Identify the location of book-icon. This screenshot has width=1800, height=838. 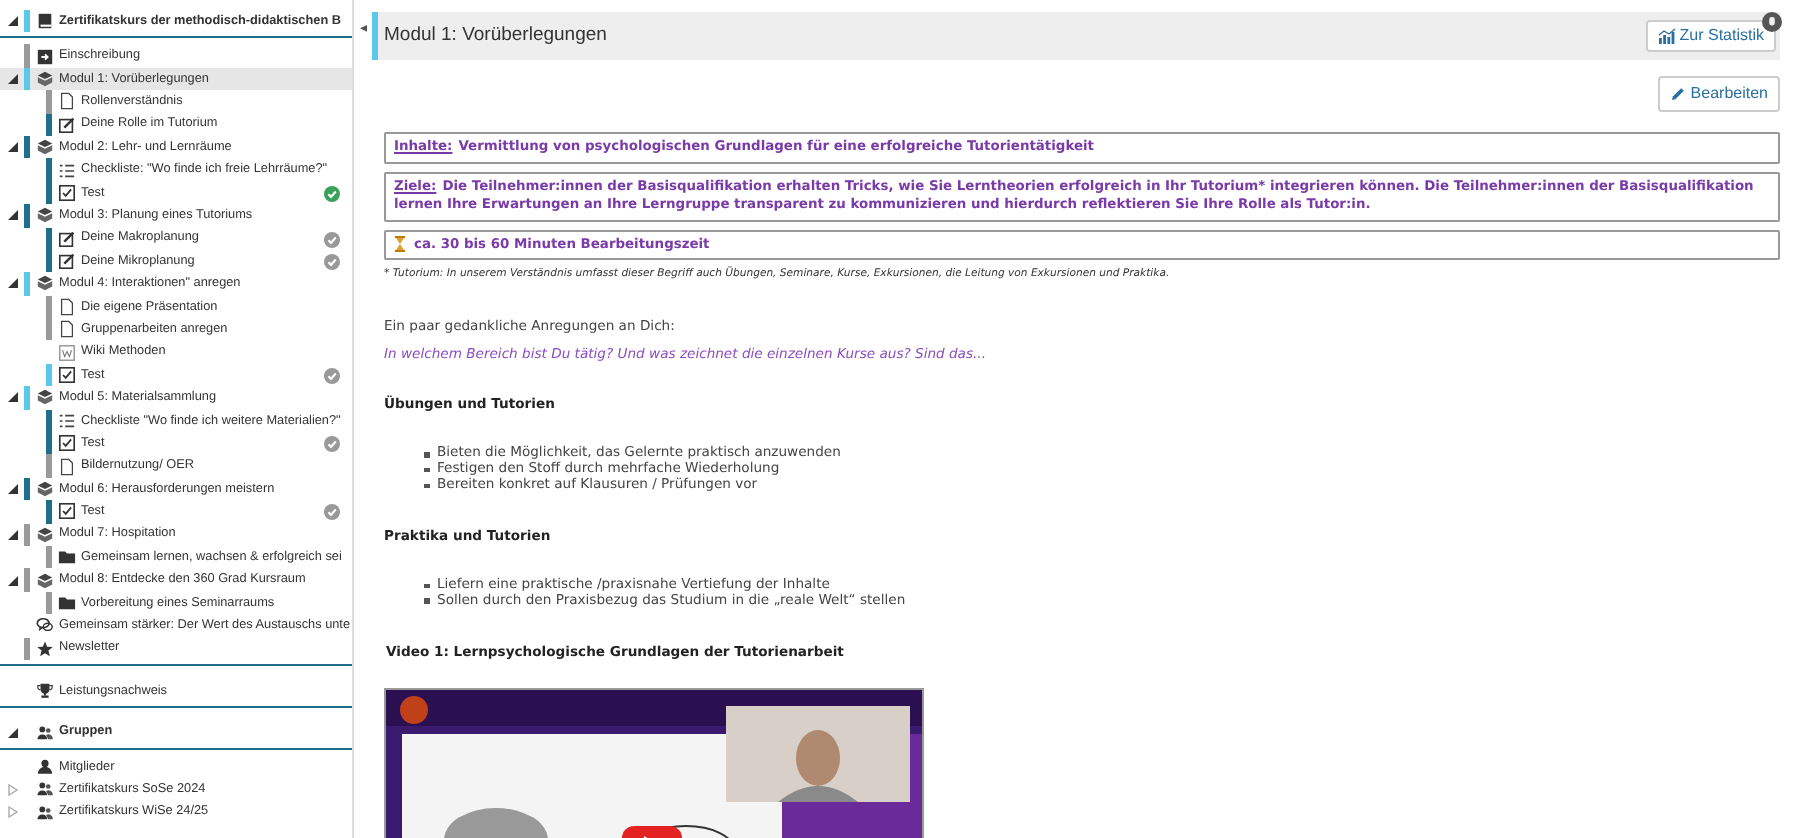
(44, 21).